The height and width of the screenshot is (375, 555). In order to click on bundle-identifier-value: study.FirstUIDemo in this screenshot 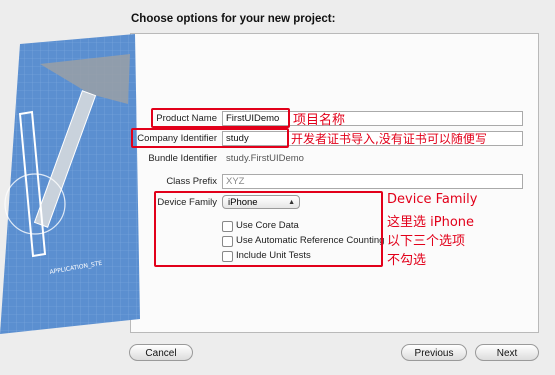, I will do `click(265, 158)`.